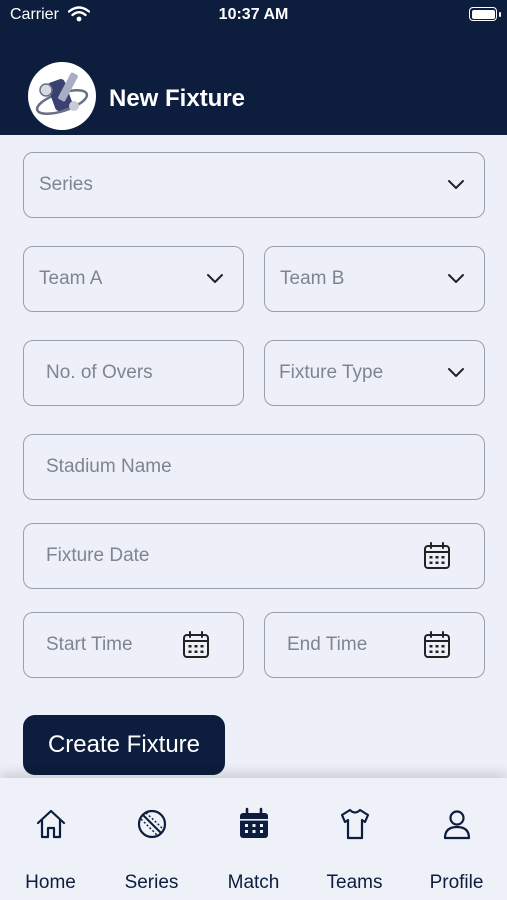 Image resolution: width=507 pixels, height=900 pixels. I want to click on tab-home: Home, so click(50, 839).